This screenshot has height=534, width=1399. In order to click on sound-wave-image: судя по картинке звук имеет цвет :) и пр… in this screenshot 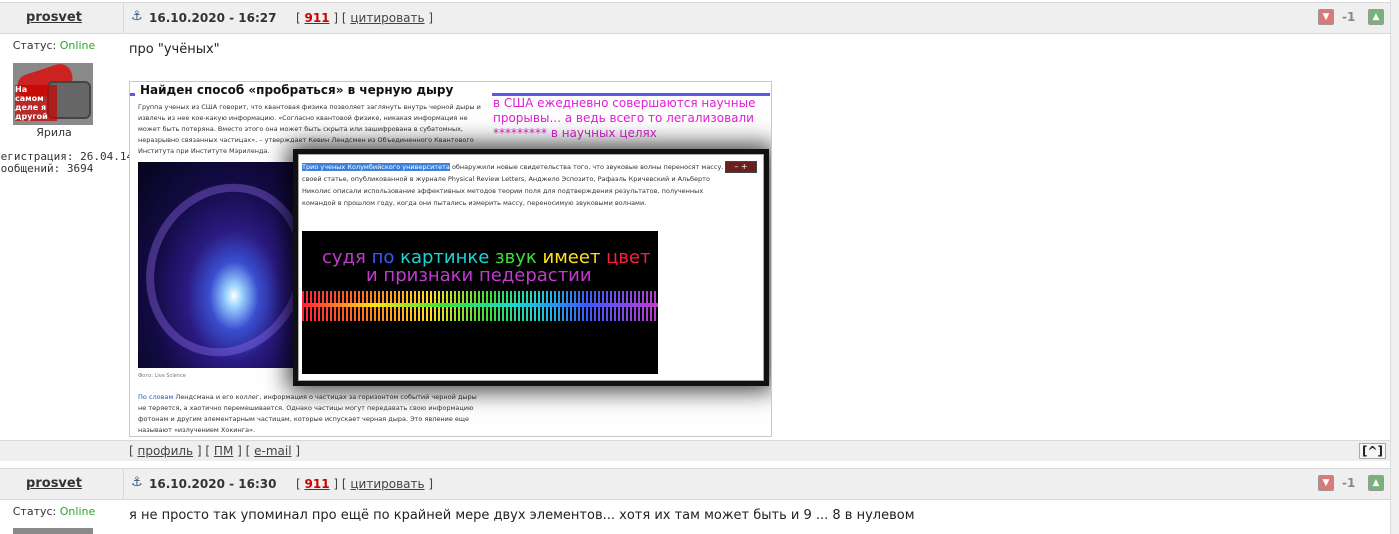, I will do `click(480, 302)`.